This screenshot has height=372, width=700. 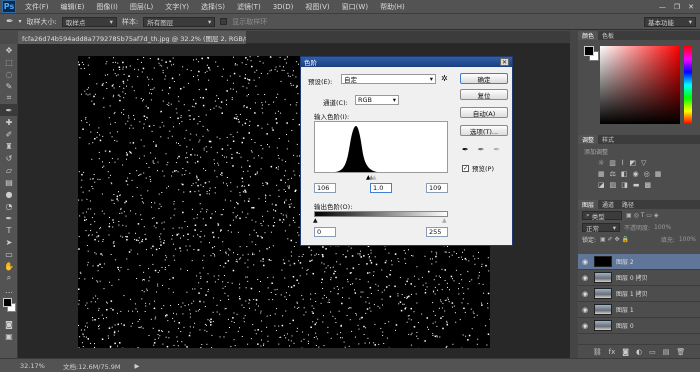 What do you see at coordinates (496, 149) in the screenshot?
I see `white-point-eyedropper-icon: ✒` at bounding box center [496, 149].